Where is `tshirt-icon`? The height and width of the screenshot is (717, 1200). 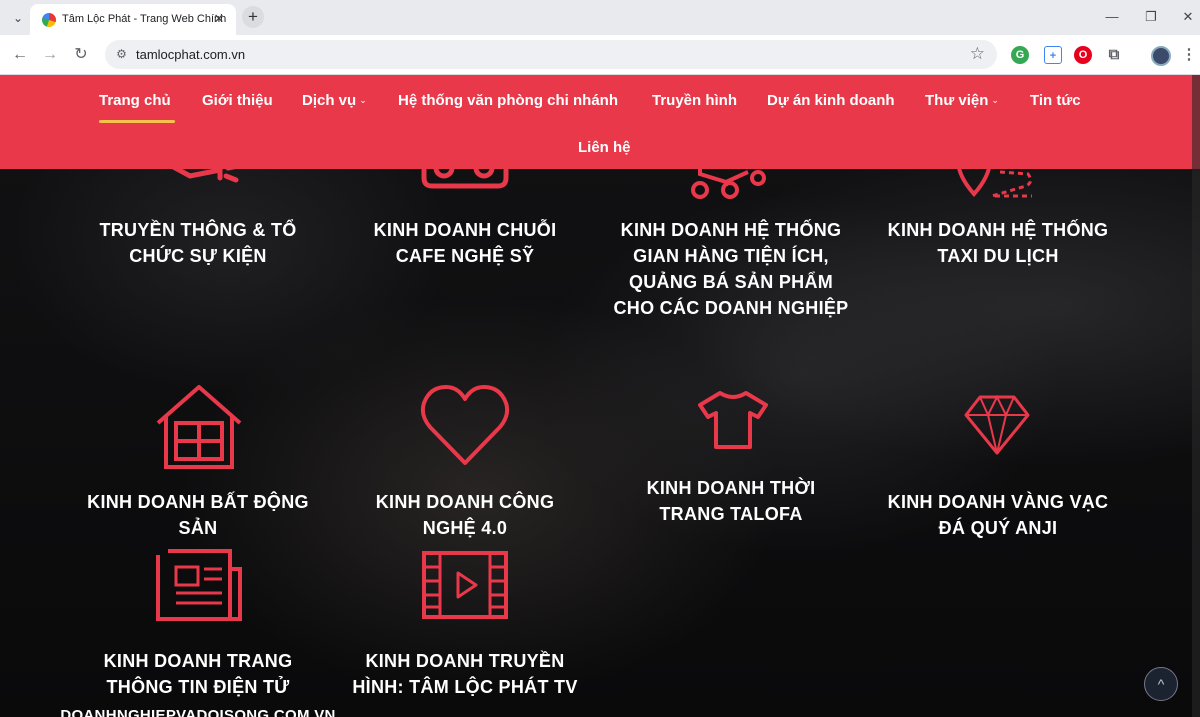 tshirt-icon is located at coordinates (733, 420).